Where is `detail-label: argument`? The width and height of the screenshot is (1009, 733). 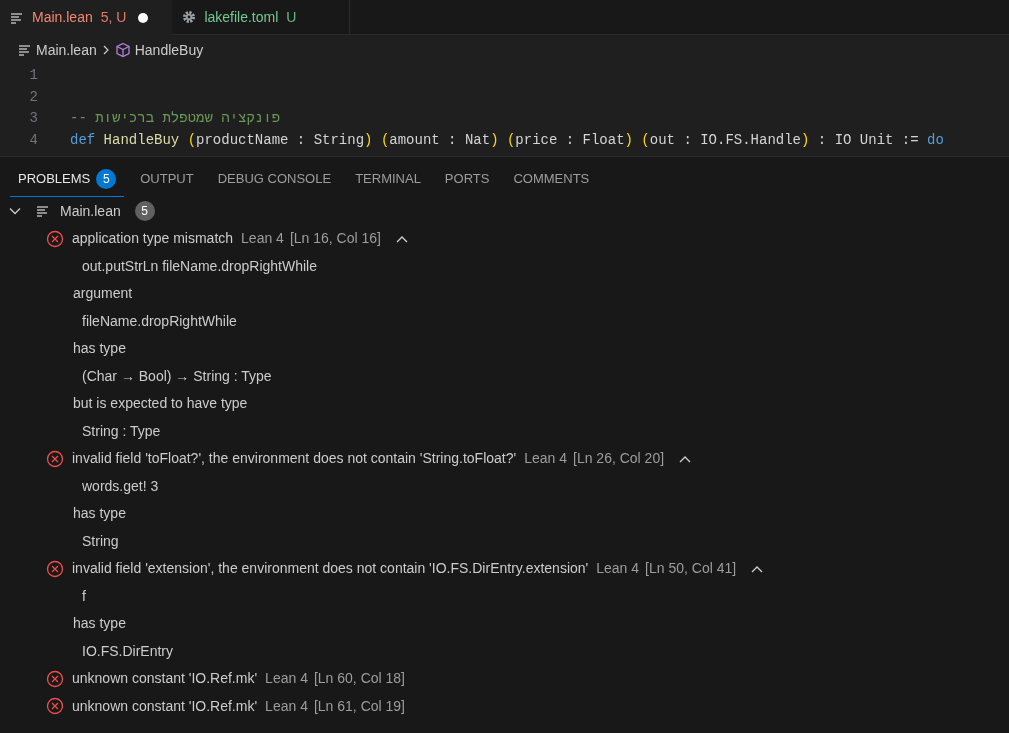
detail-label: argument is located at coordinates (103, 294).